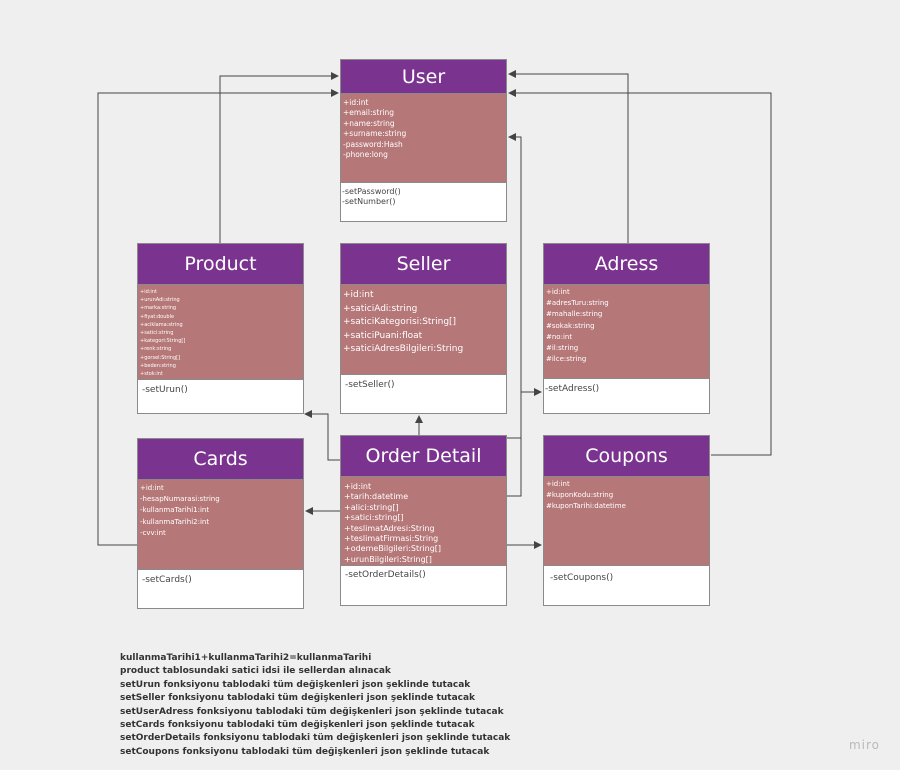  I want to click on attribute: #no:int, so click(559, 336).